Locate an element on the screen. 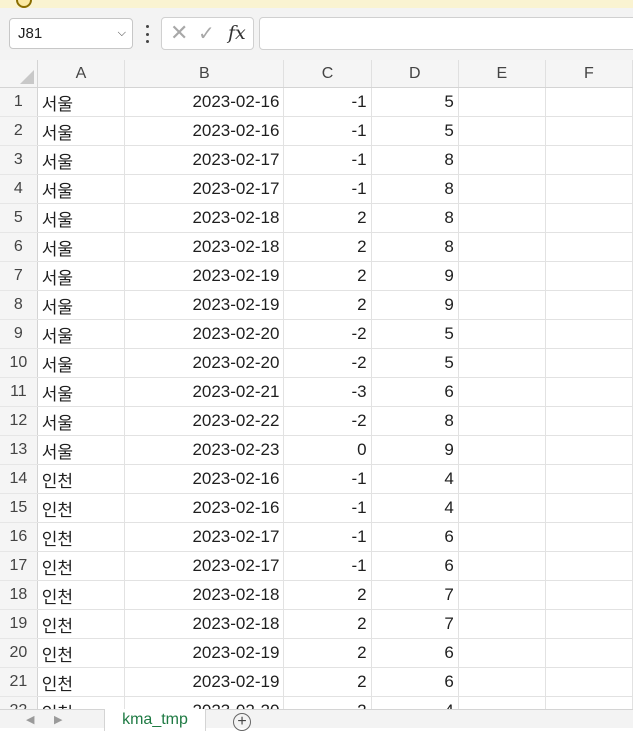 The image size is (633, 731). chevron-down-icon: ⌵ is located at coordinates (122, 33).